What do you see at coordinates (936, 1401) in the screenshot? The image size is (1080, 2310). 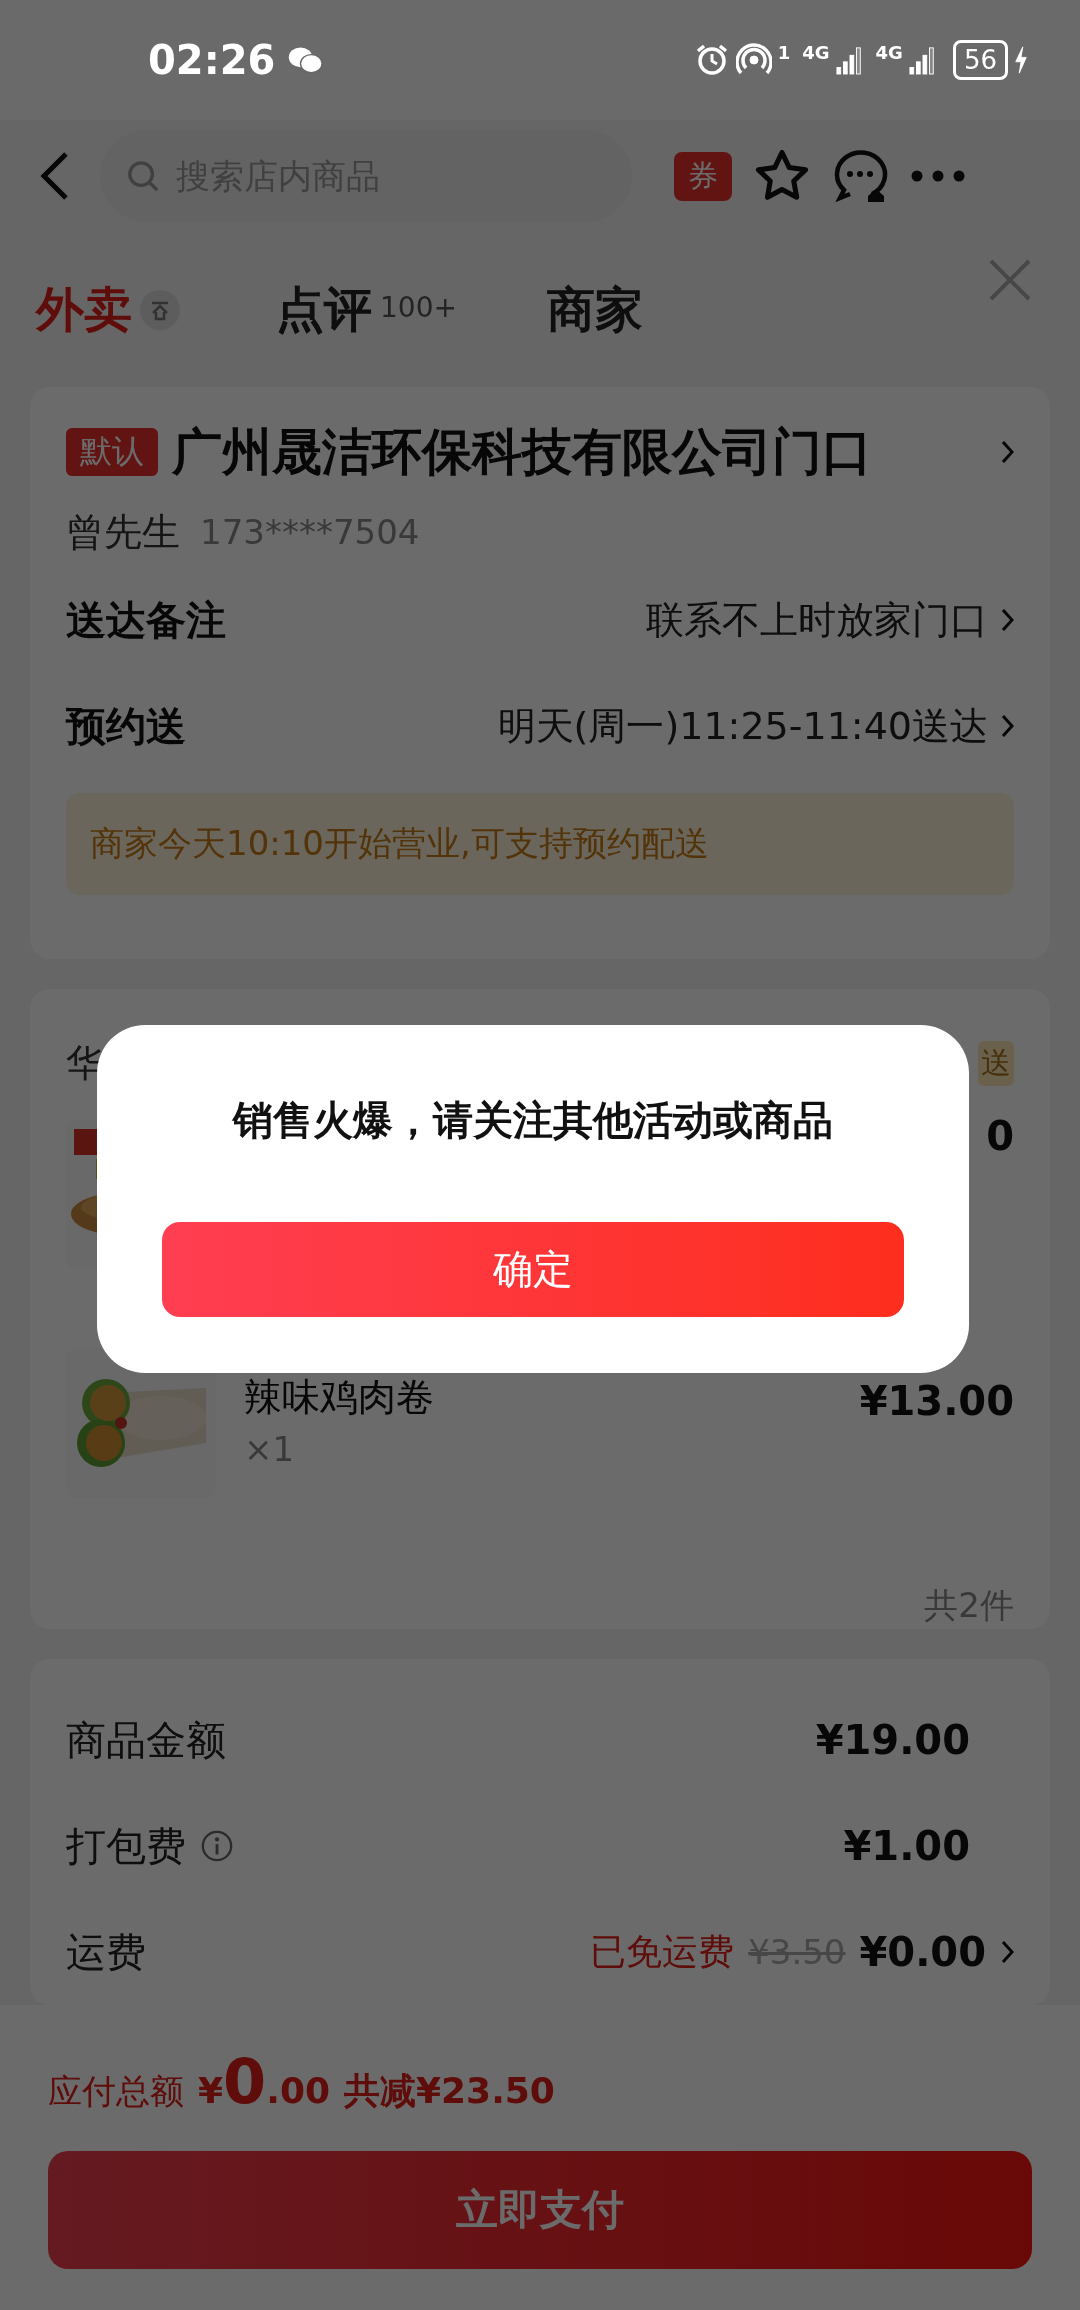 I see `item-price: ¥13.00` at bounding box center [936, 1401].